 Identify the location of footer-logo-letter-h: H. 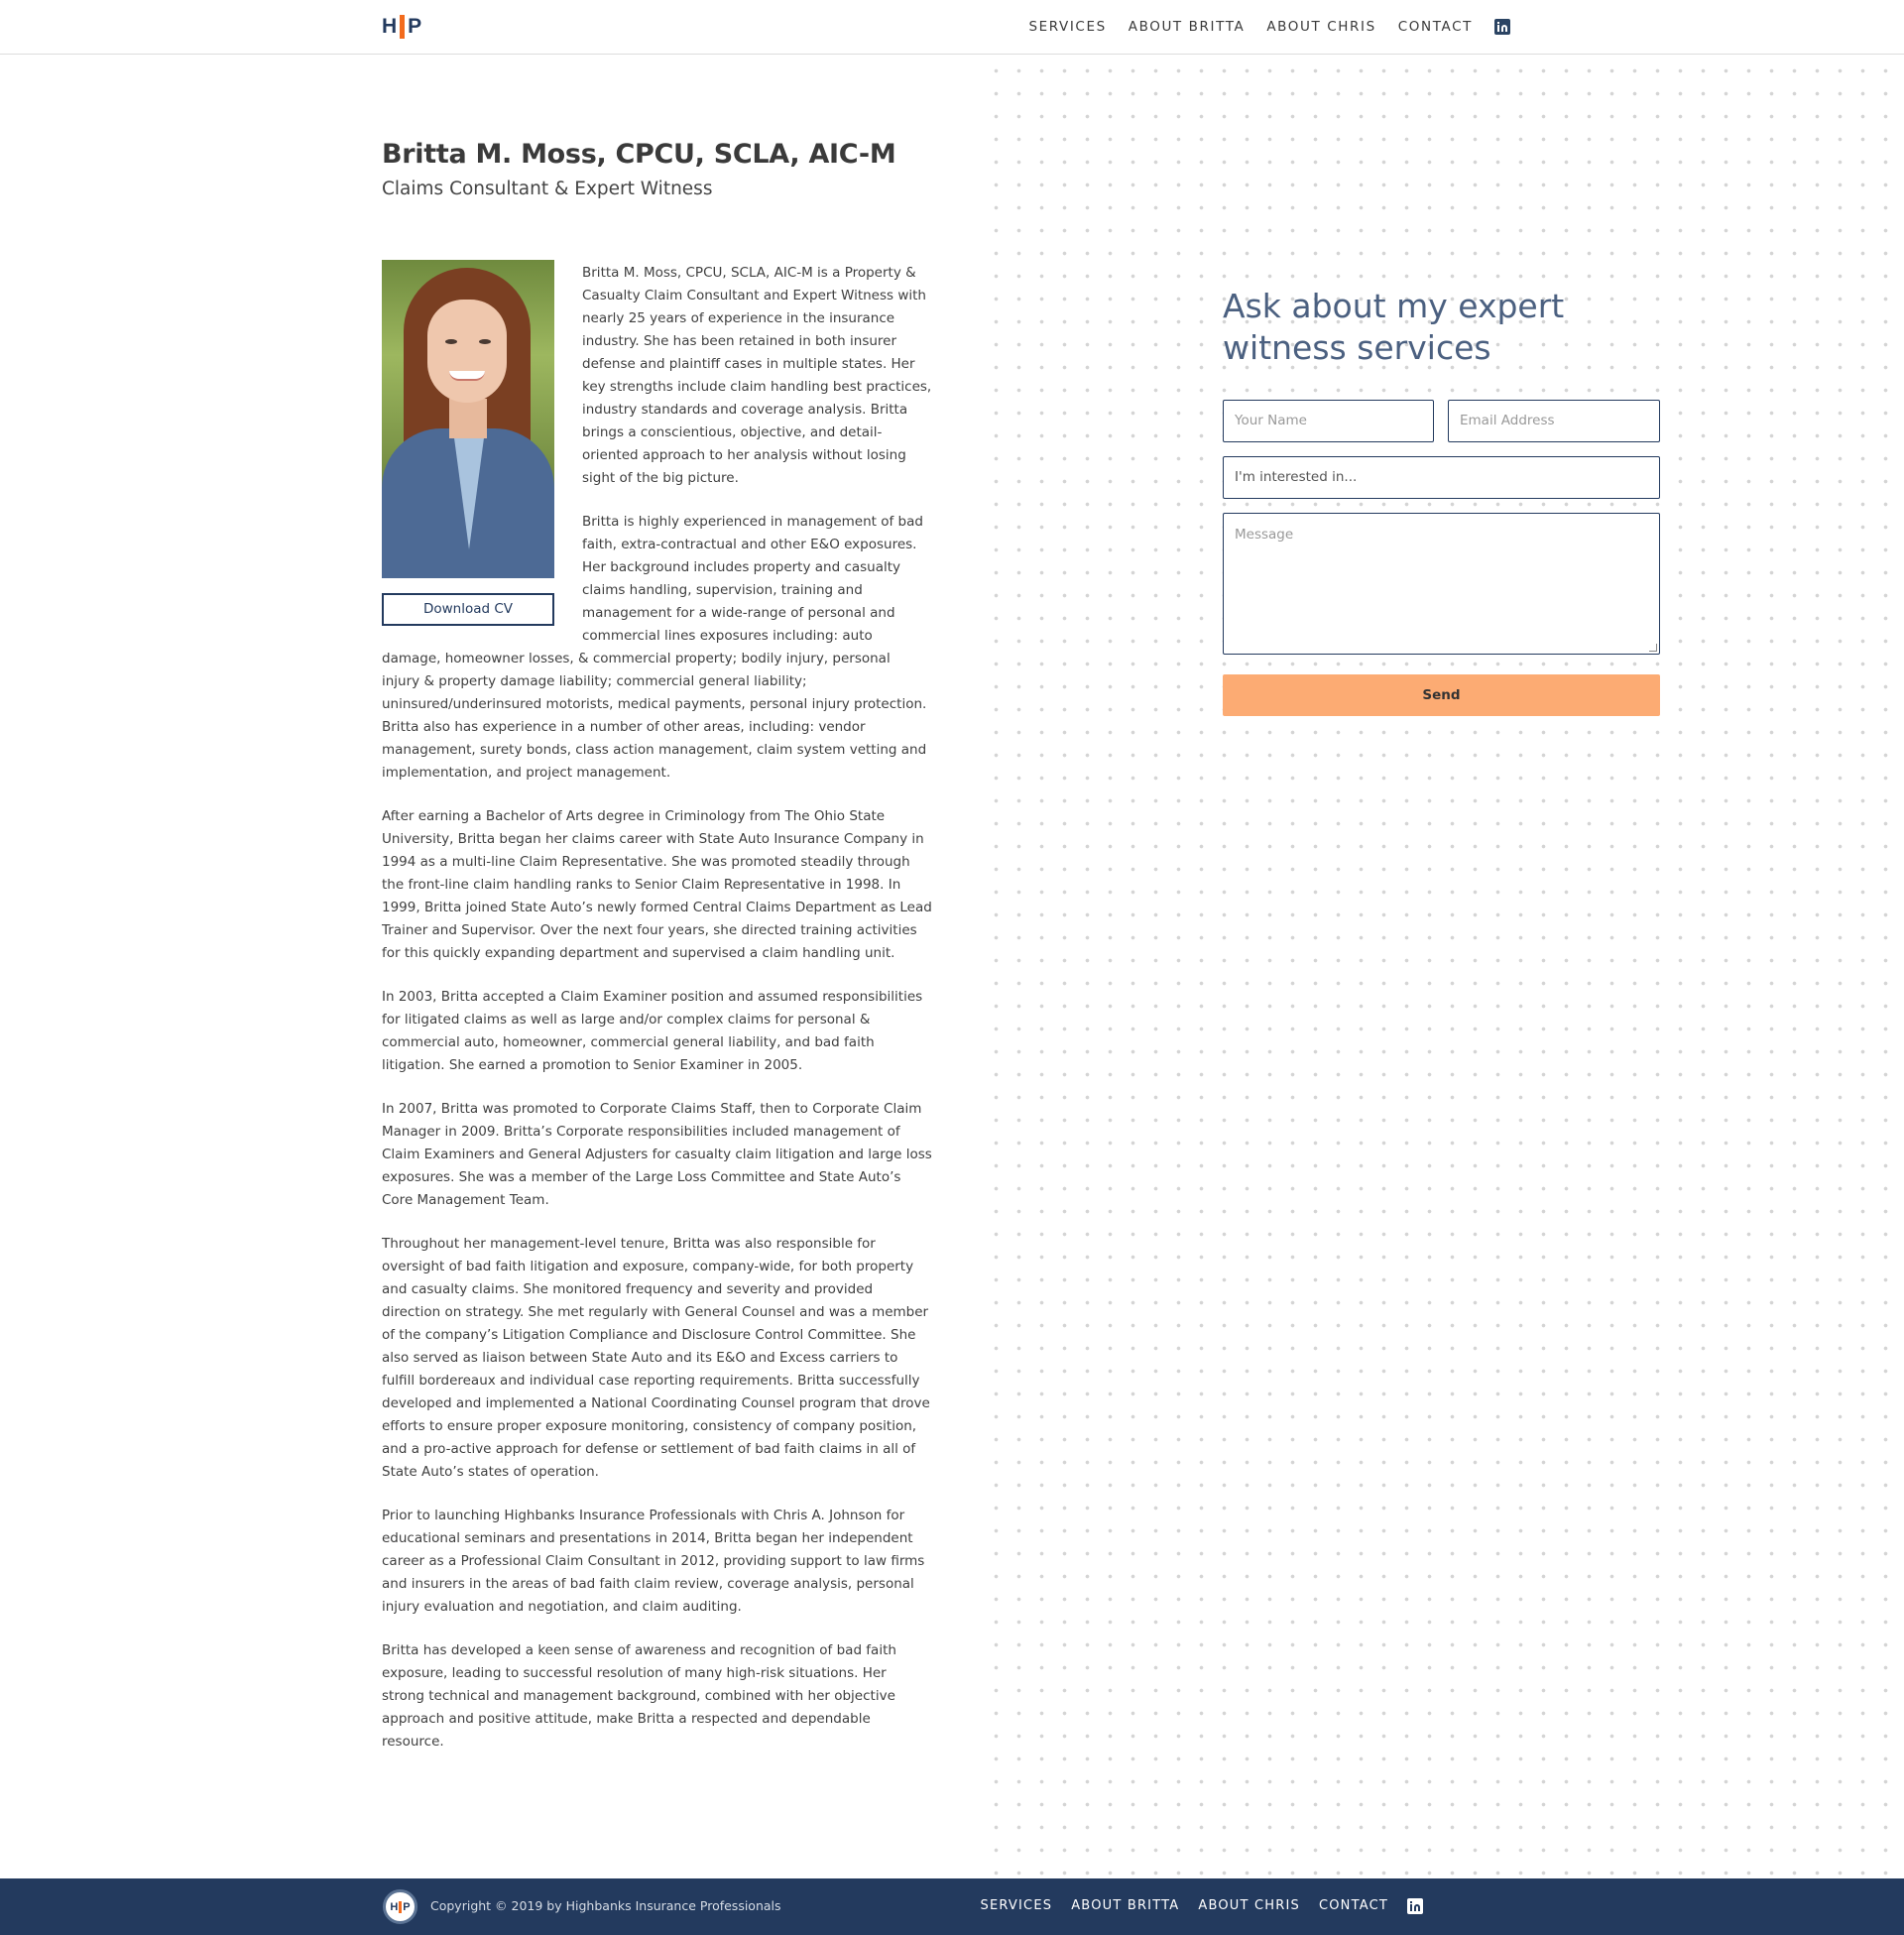
(394, 1907).